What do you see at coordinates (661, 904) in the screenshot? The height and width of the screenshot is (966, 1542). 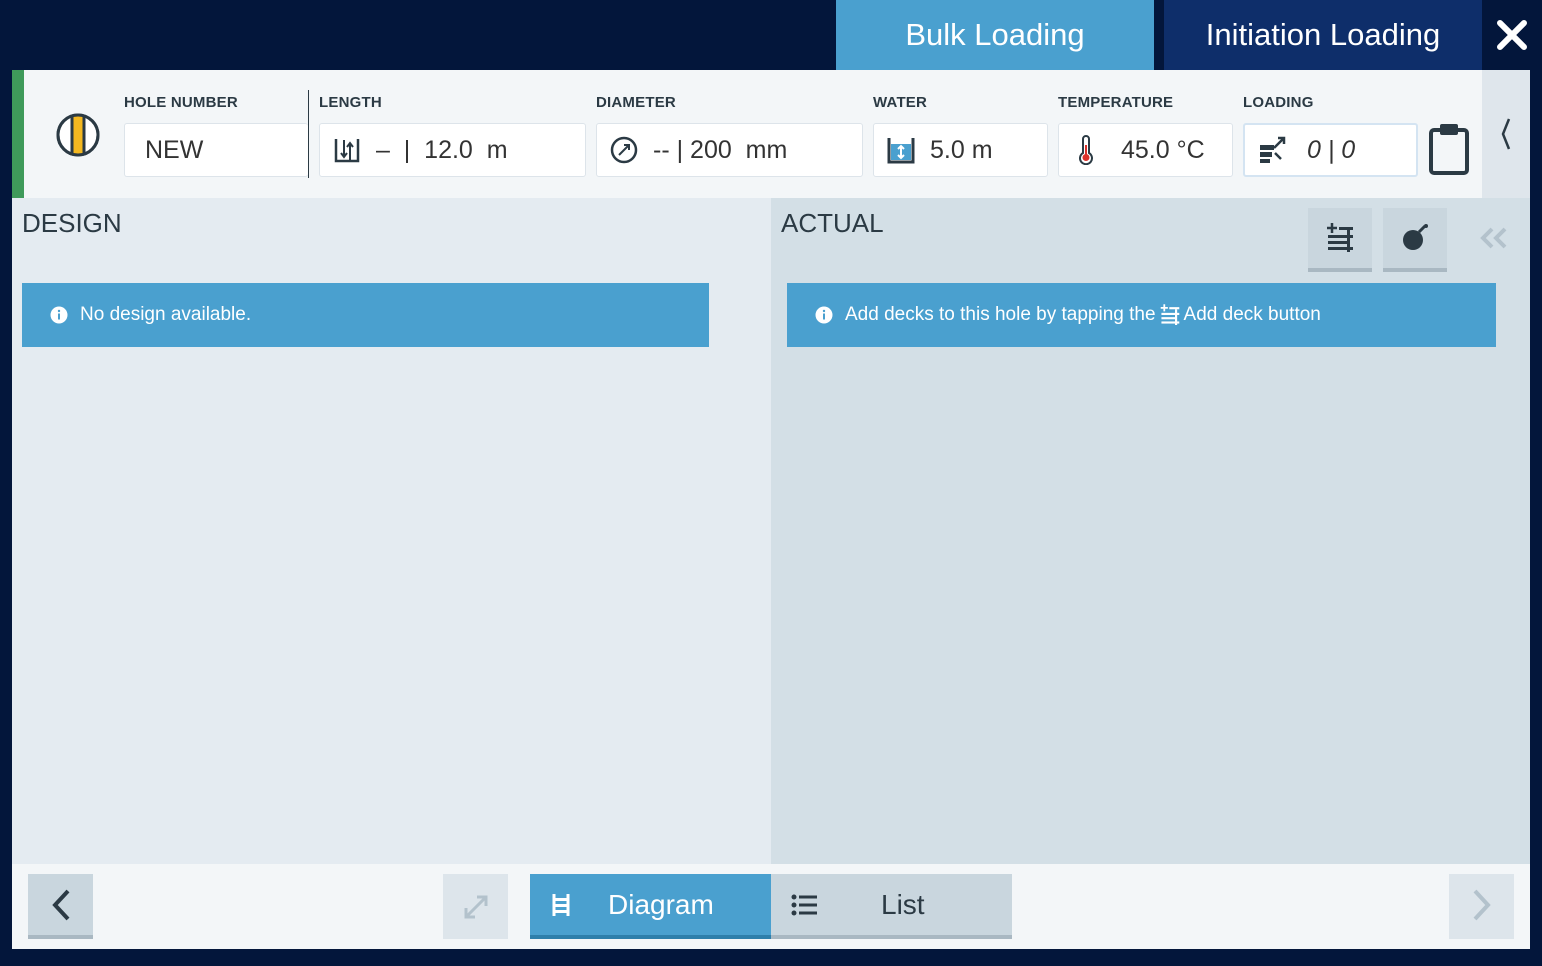 I see `diagram-label: Diagram` at bounding box center [661, 904].